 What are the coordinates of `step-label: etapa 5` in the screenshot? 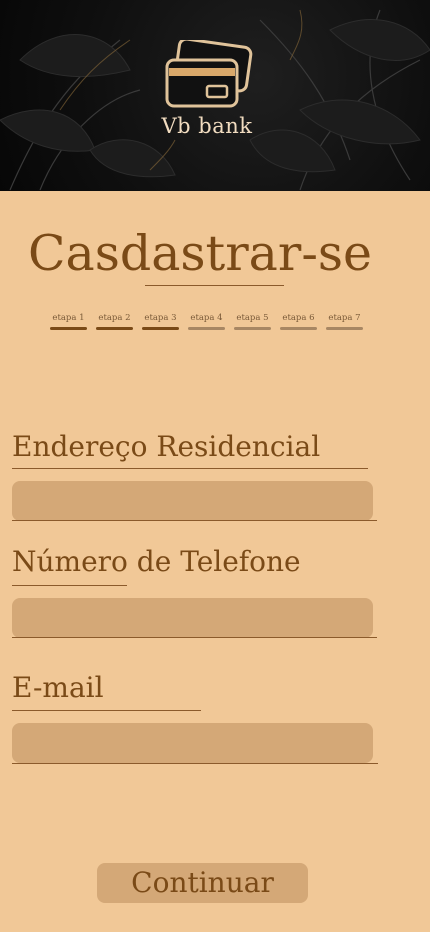 It's located at (252, 318).